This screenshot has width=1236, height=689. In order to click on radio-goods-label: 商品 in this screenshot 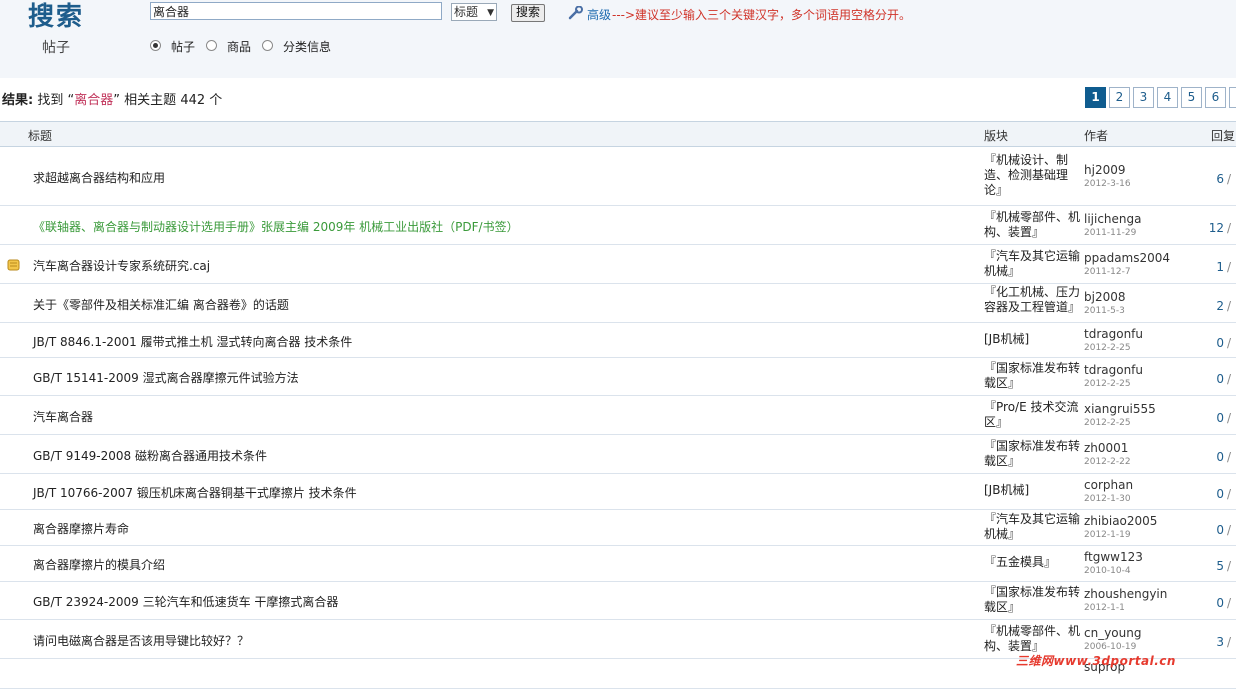, I will do `click(239, 47)`.